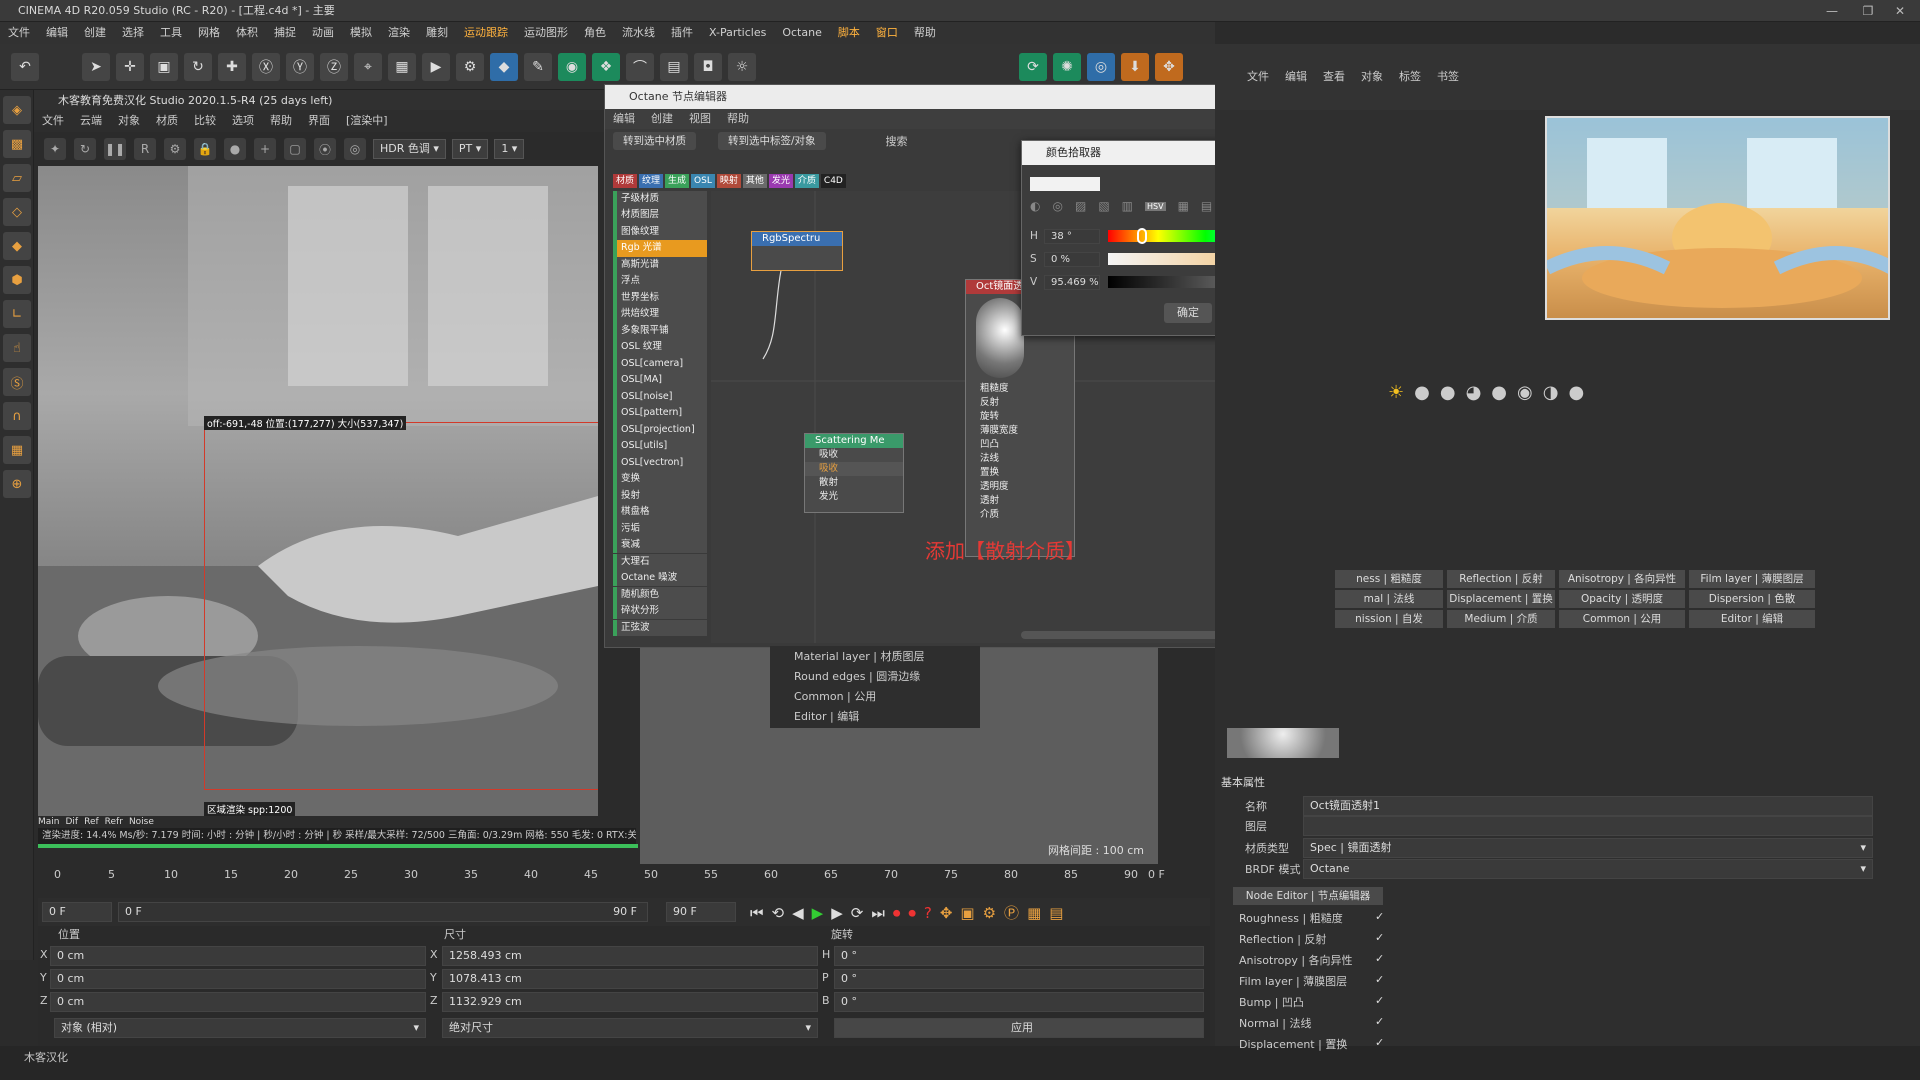 This screenshot has width=1920, height=1080. What do you see at coordinates (232, 66) in the screenshot?
I see `transform-icon: ✚` at bounding box center [232, 66].